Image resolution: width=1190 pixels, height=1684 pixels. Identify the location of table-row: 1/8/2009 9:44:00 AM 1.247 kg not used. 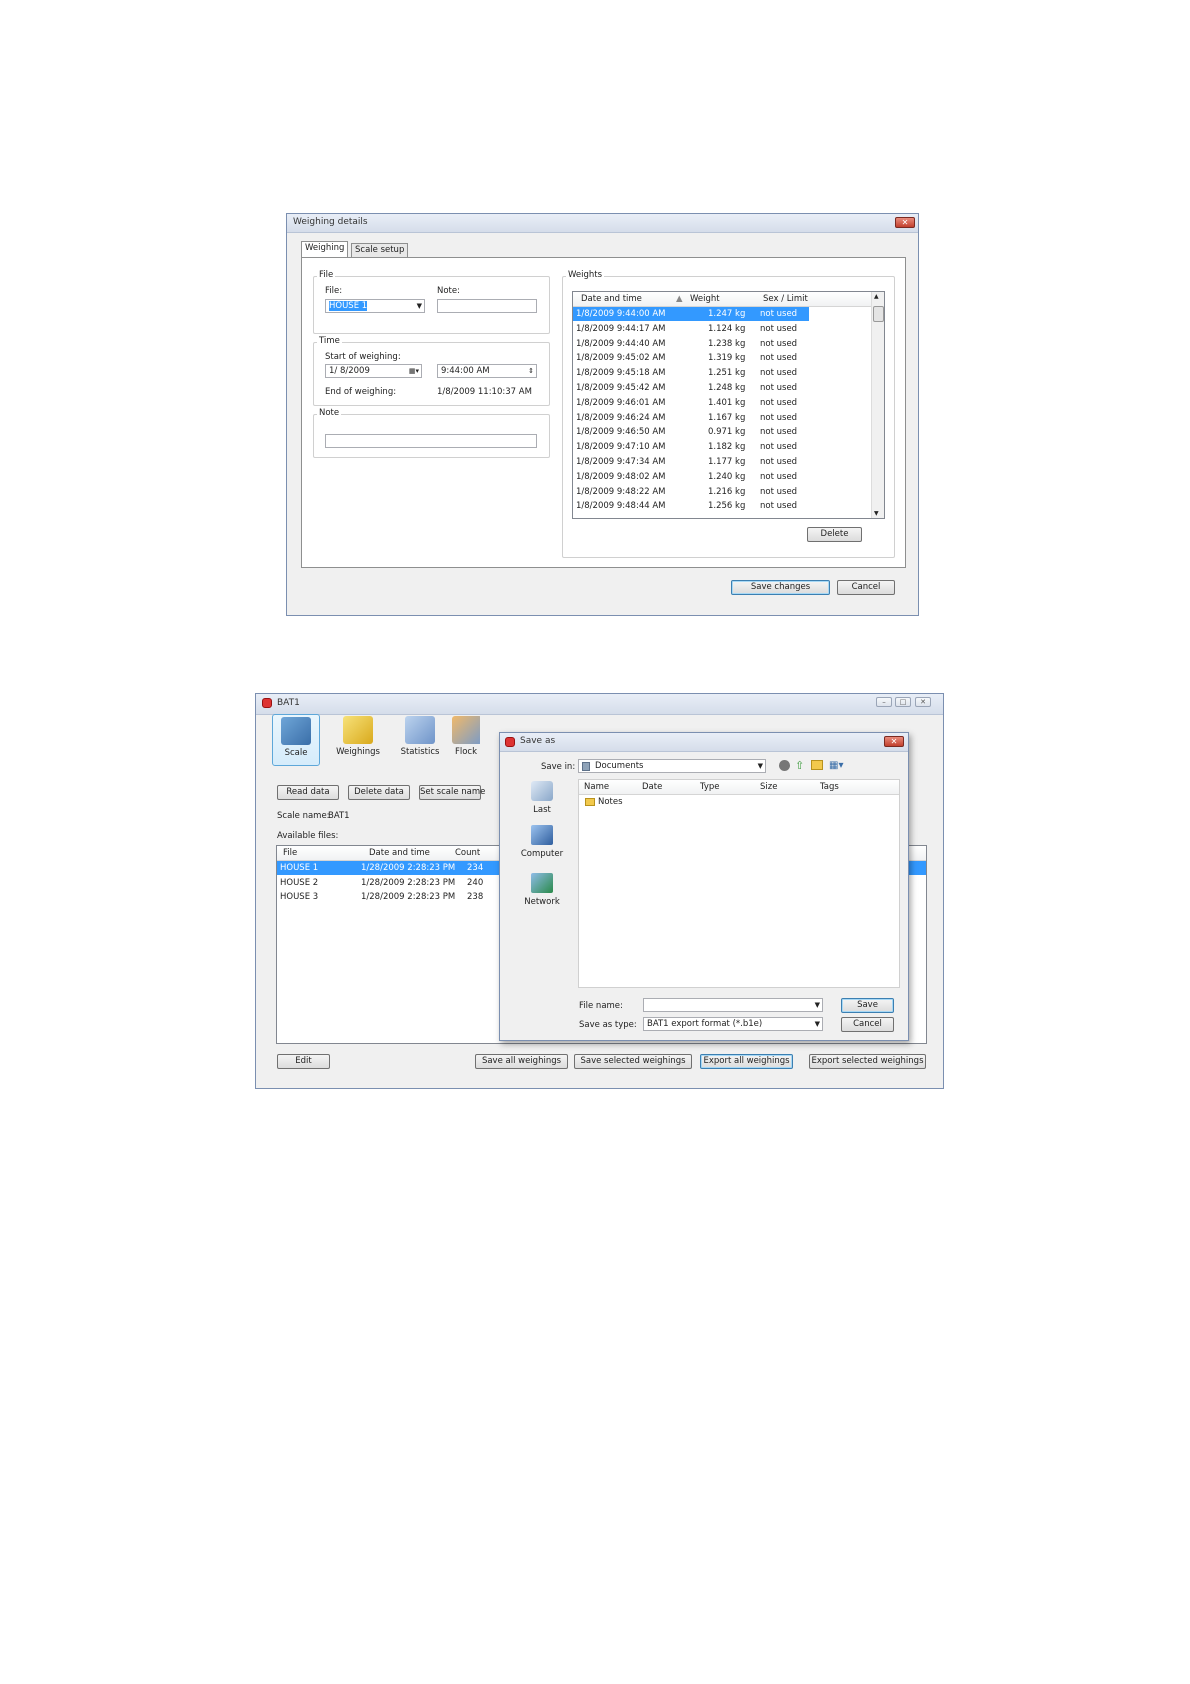
(691, 314).